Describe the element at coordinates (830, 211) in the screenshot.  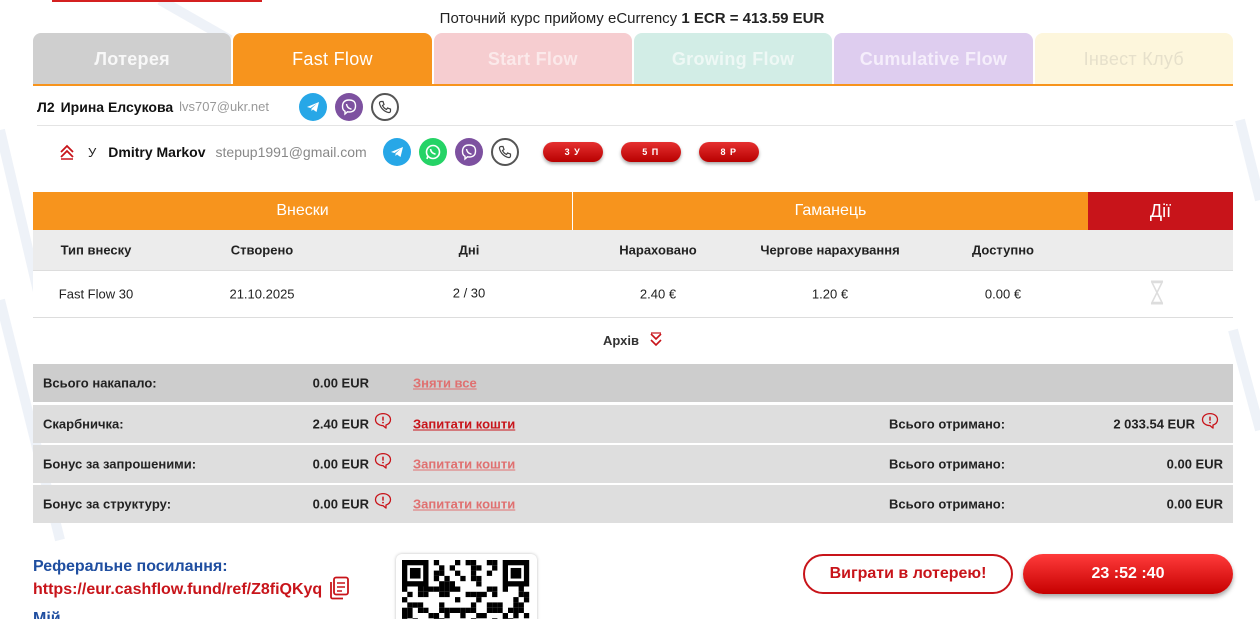
I see `header-wallet: Гаманець` at that location.